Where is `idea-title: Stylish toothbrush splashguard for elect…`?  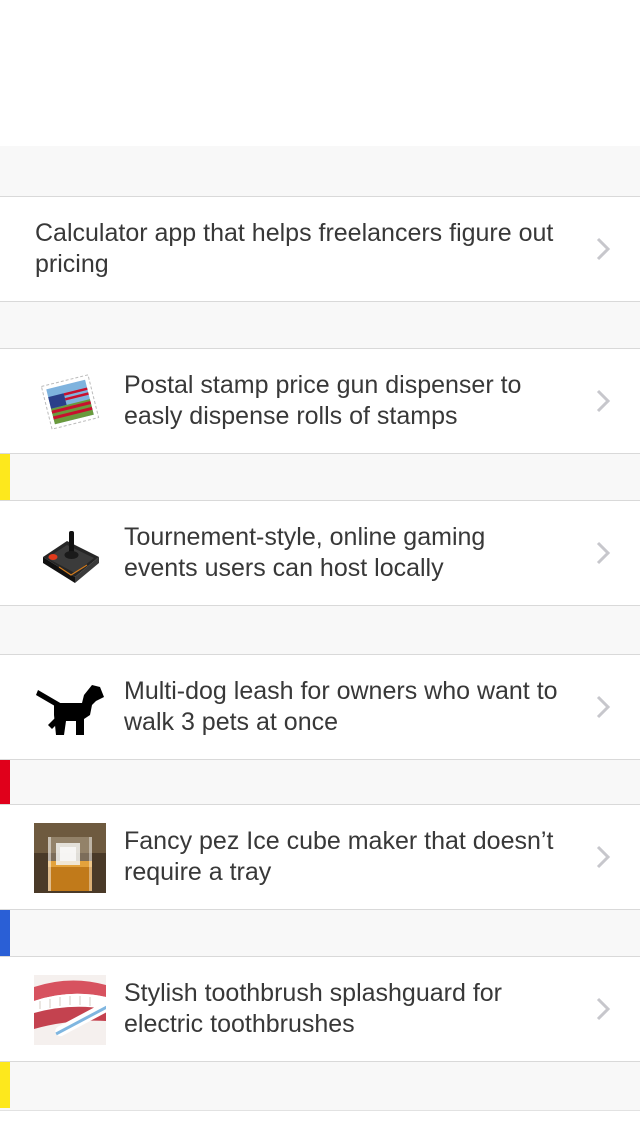
idea-title: Stylish toothbrush splashguard for elect… is located at coordinates (313, 1008).